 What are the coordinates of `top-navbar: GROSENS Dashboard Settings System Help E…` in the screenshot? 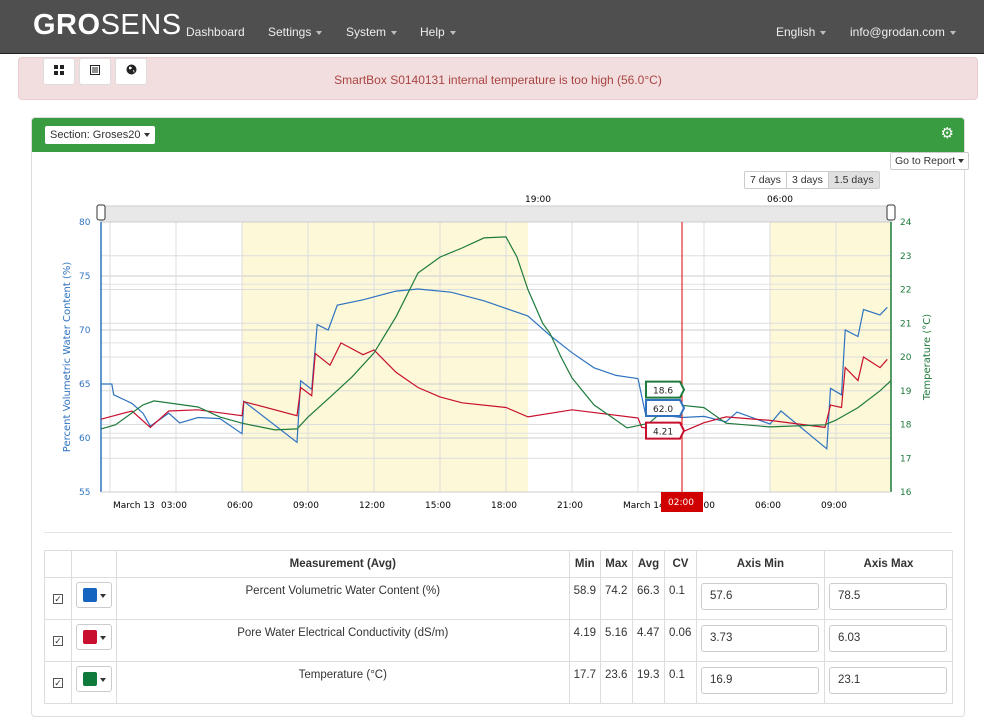 It's located at (492, 27).